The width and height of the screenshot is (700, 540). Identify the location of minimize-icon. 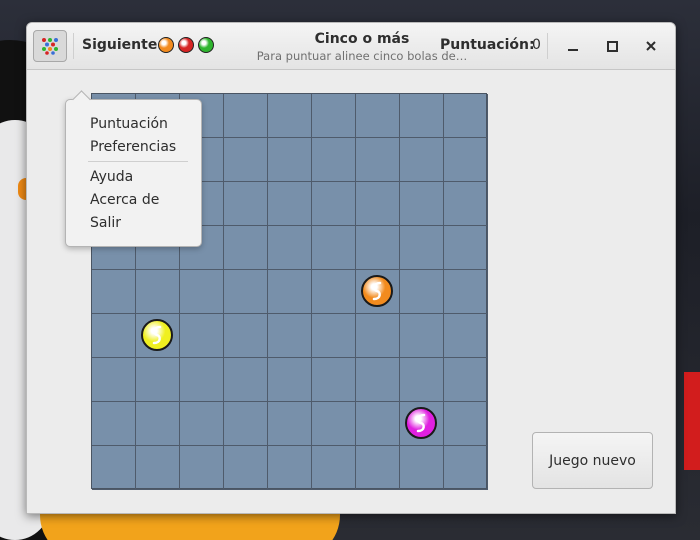
(573, 50).